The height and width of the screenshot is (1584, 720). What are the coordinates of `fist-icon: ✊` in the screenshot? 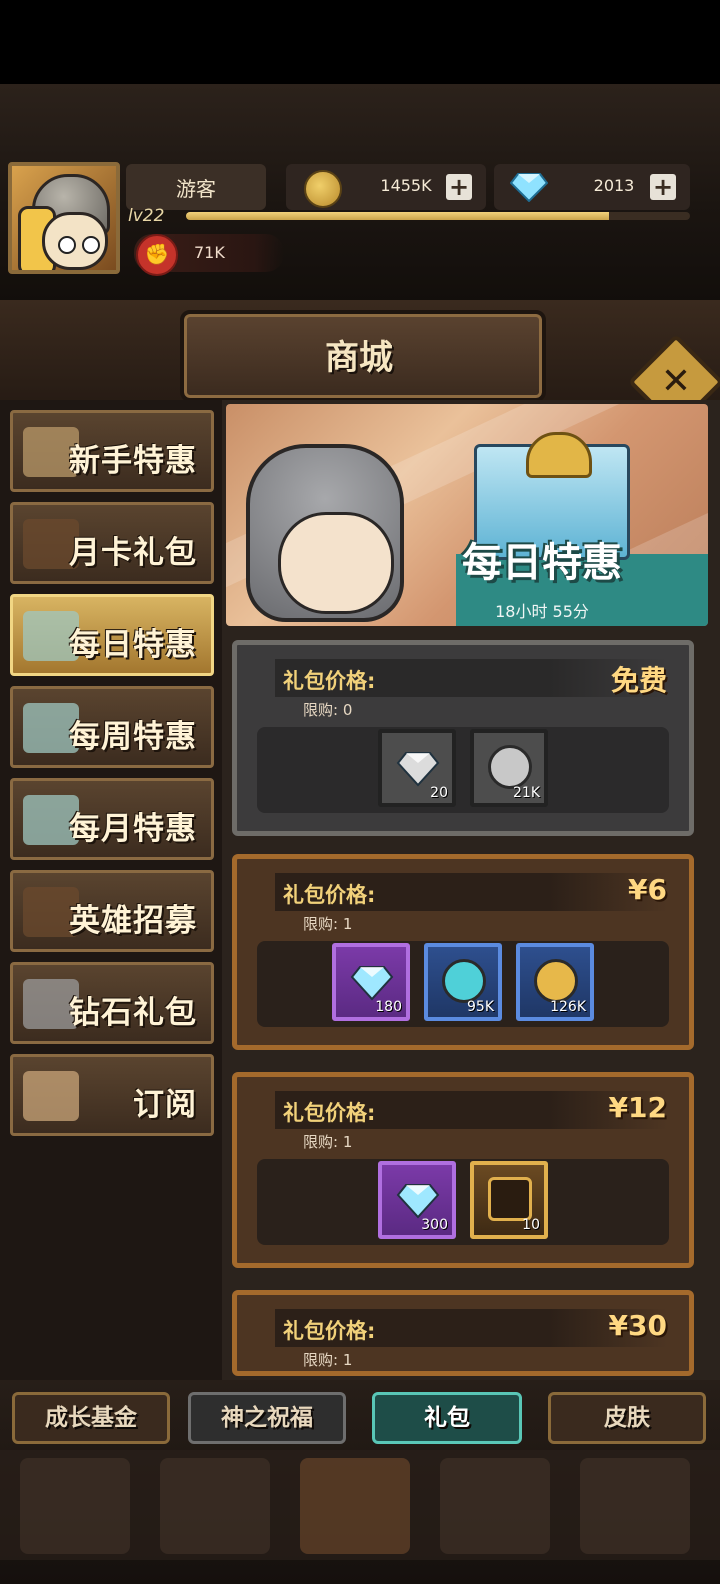 It's located at (157, 255).